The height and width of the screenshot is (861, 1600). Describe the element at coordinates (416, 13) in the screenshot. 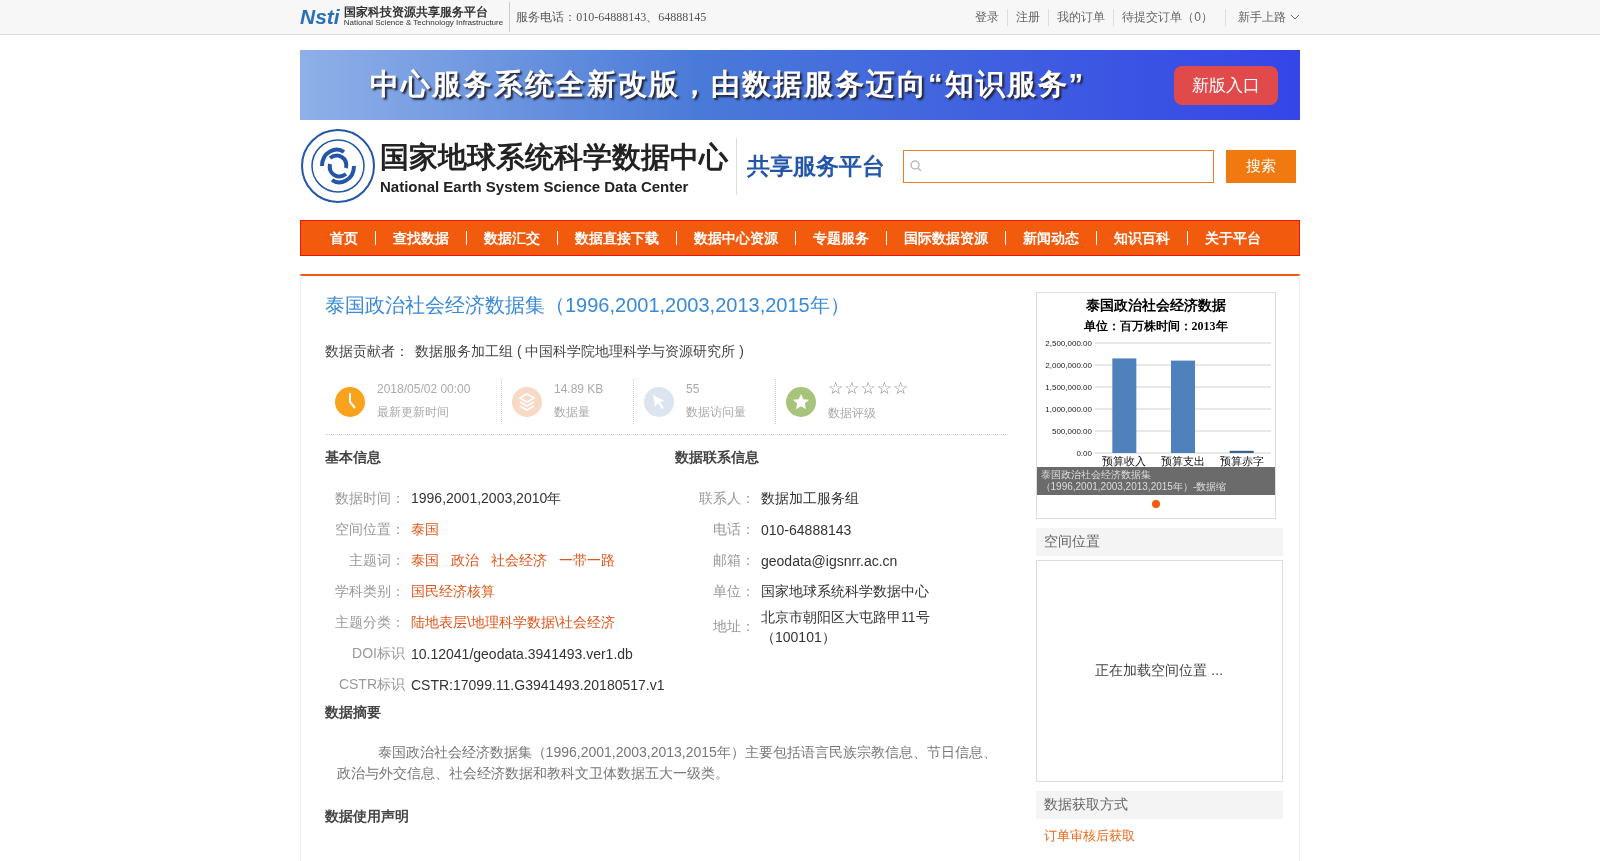

I see `logo-title: 国家科技资源共享服务平台` at that location.